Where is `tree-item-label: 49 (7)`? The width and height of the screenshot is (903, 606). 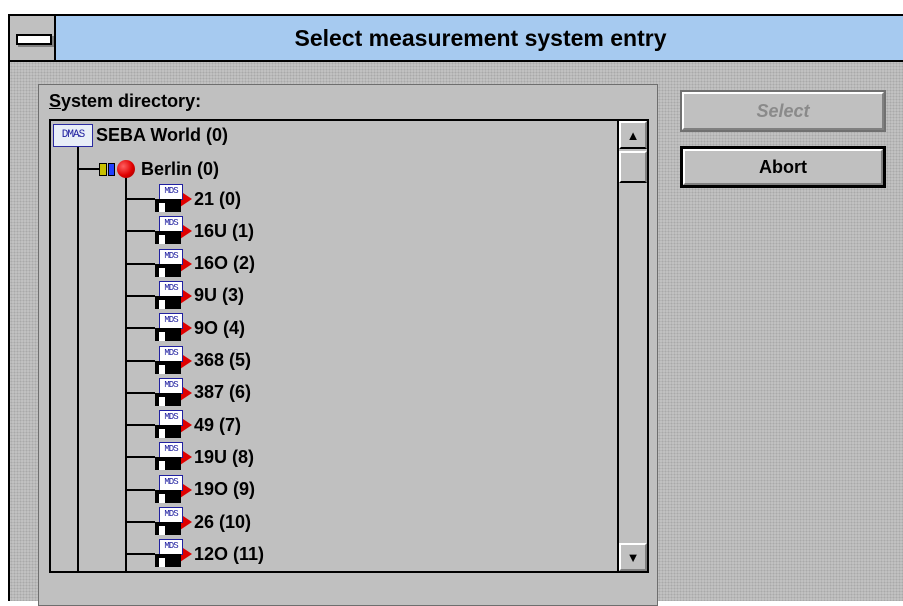
tree-item-label: 49 (7) is located at coordinates (218, 424).